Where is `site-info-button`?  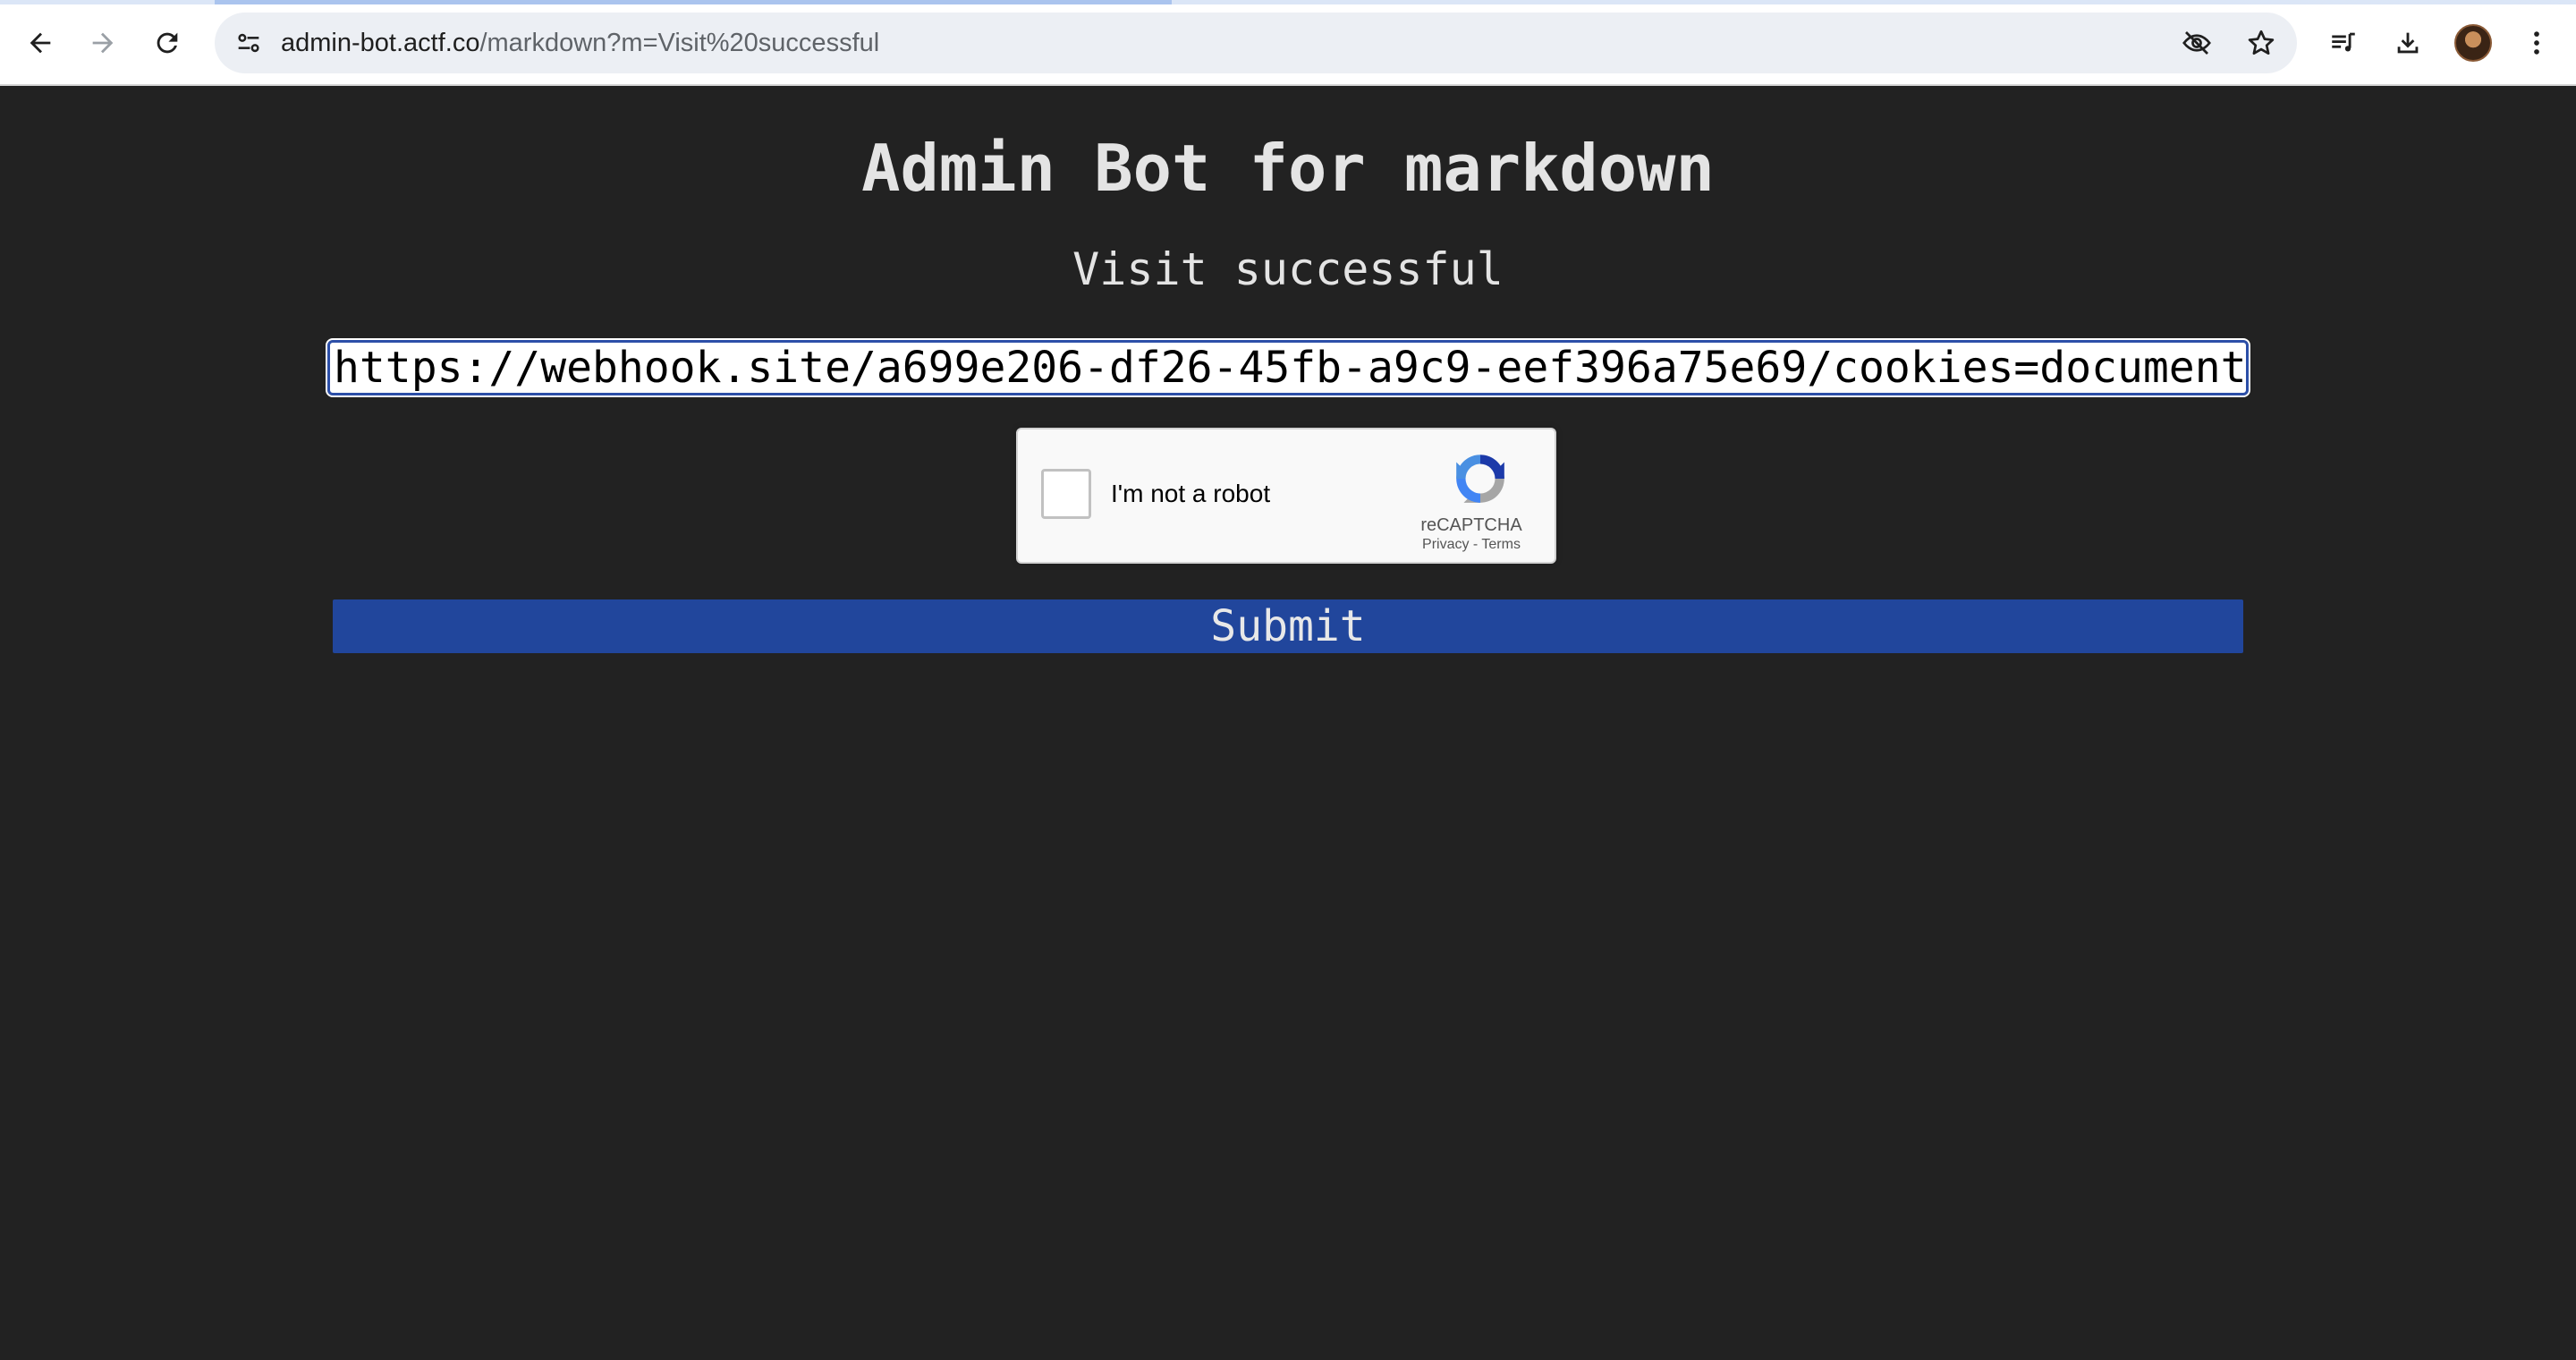
site-info-button is located at coordinates (249, 43).